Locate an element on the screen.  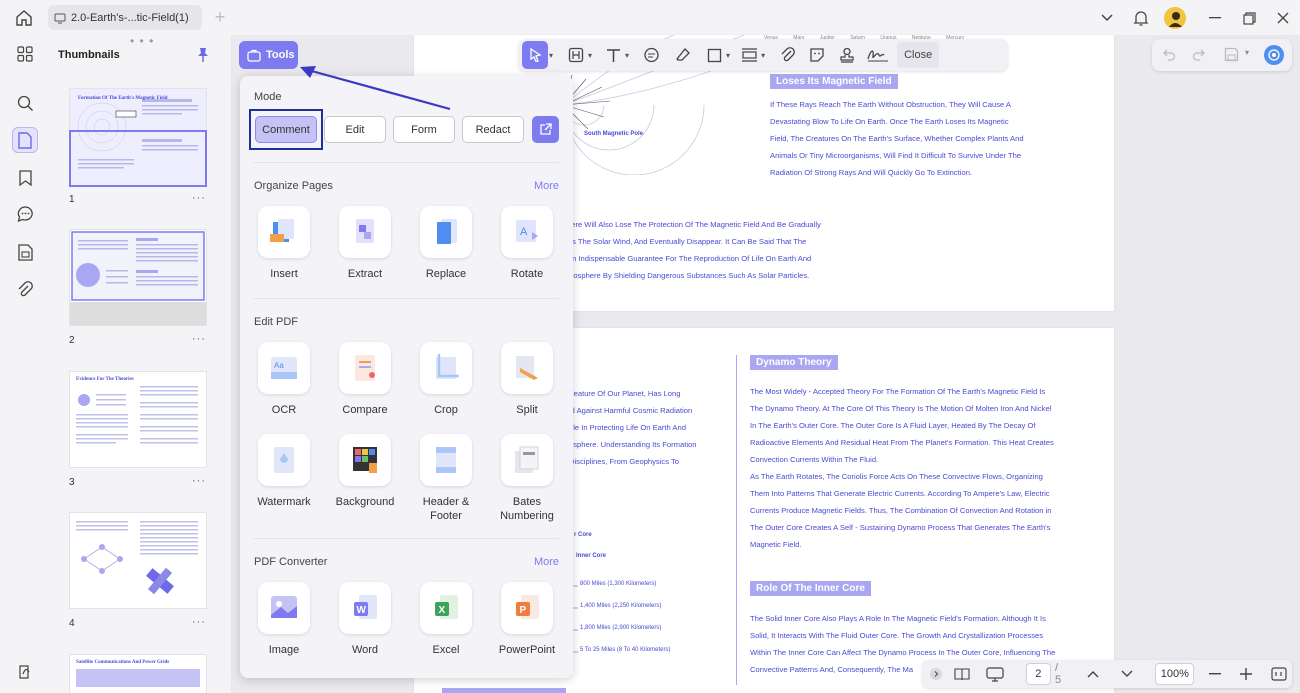
shape-tool is located at coordinates (714, 55).